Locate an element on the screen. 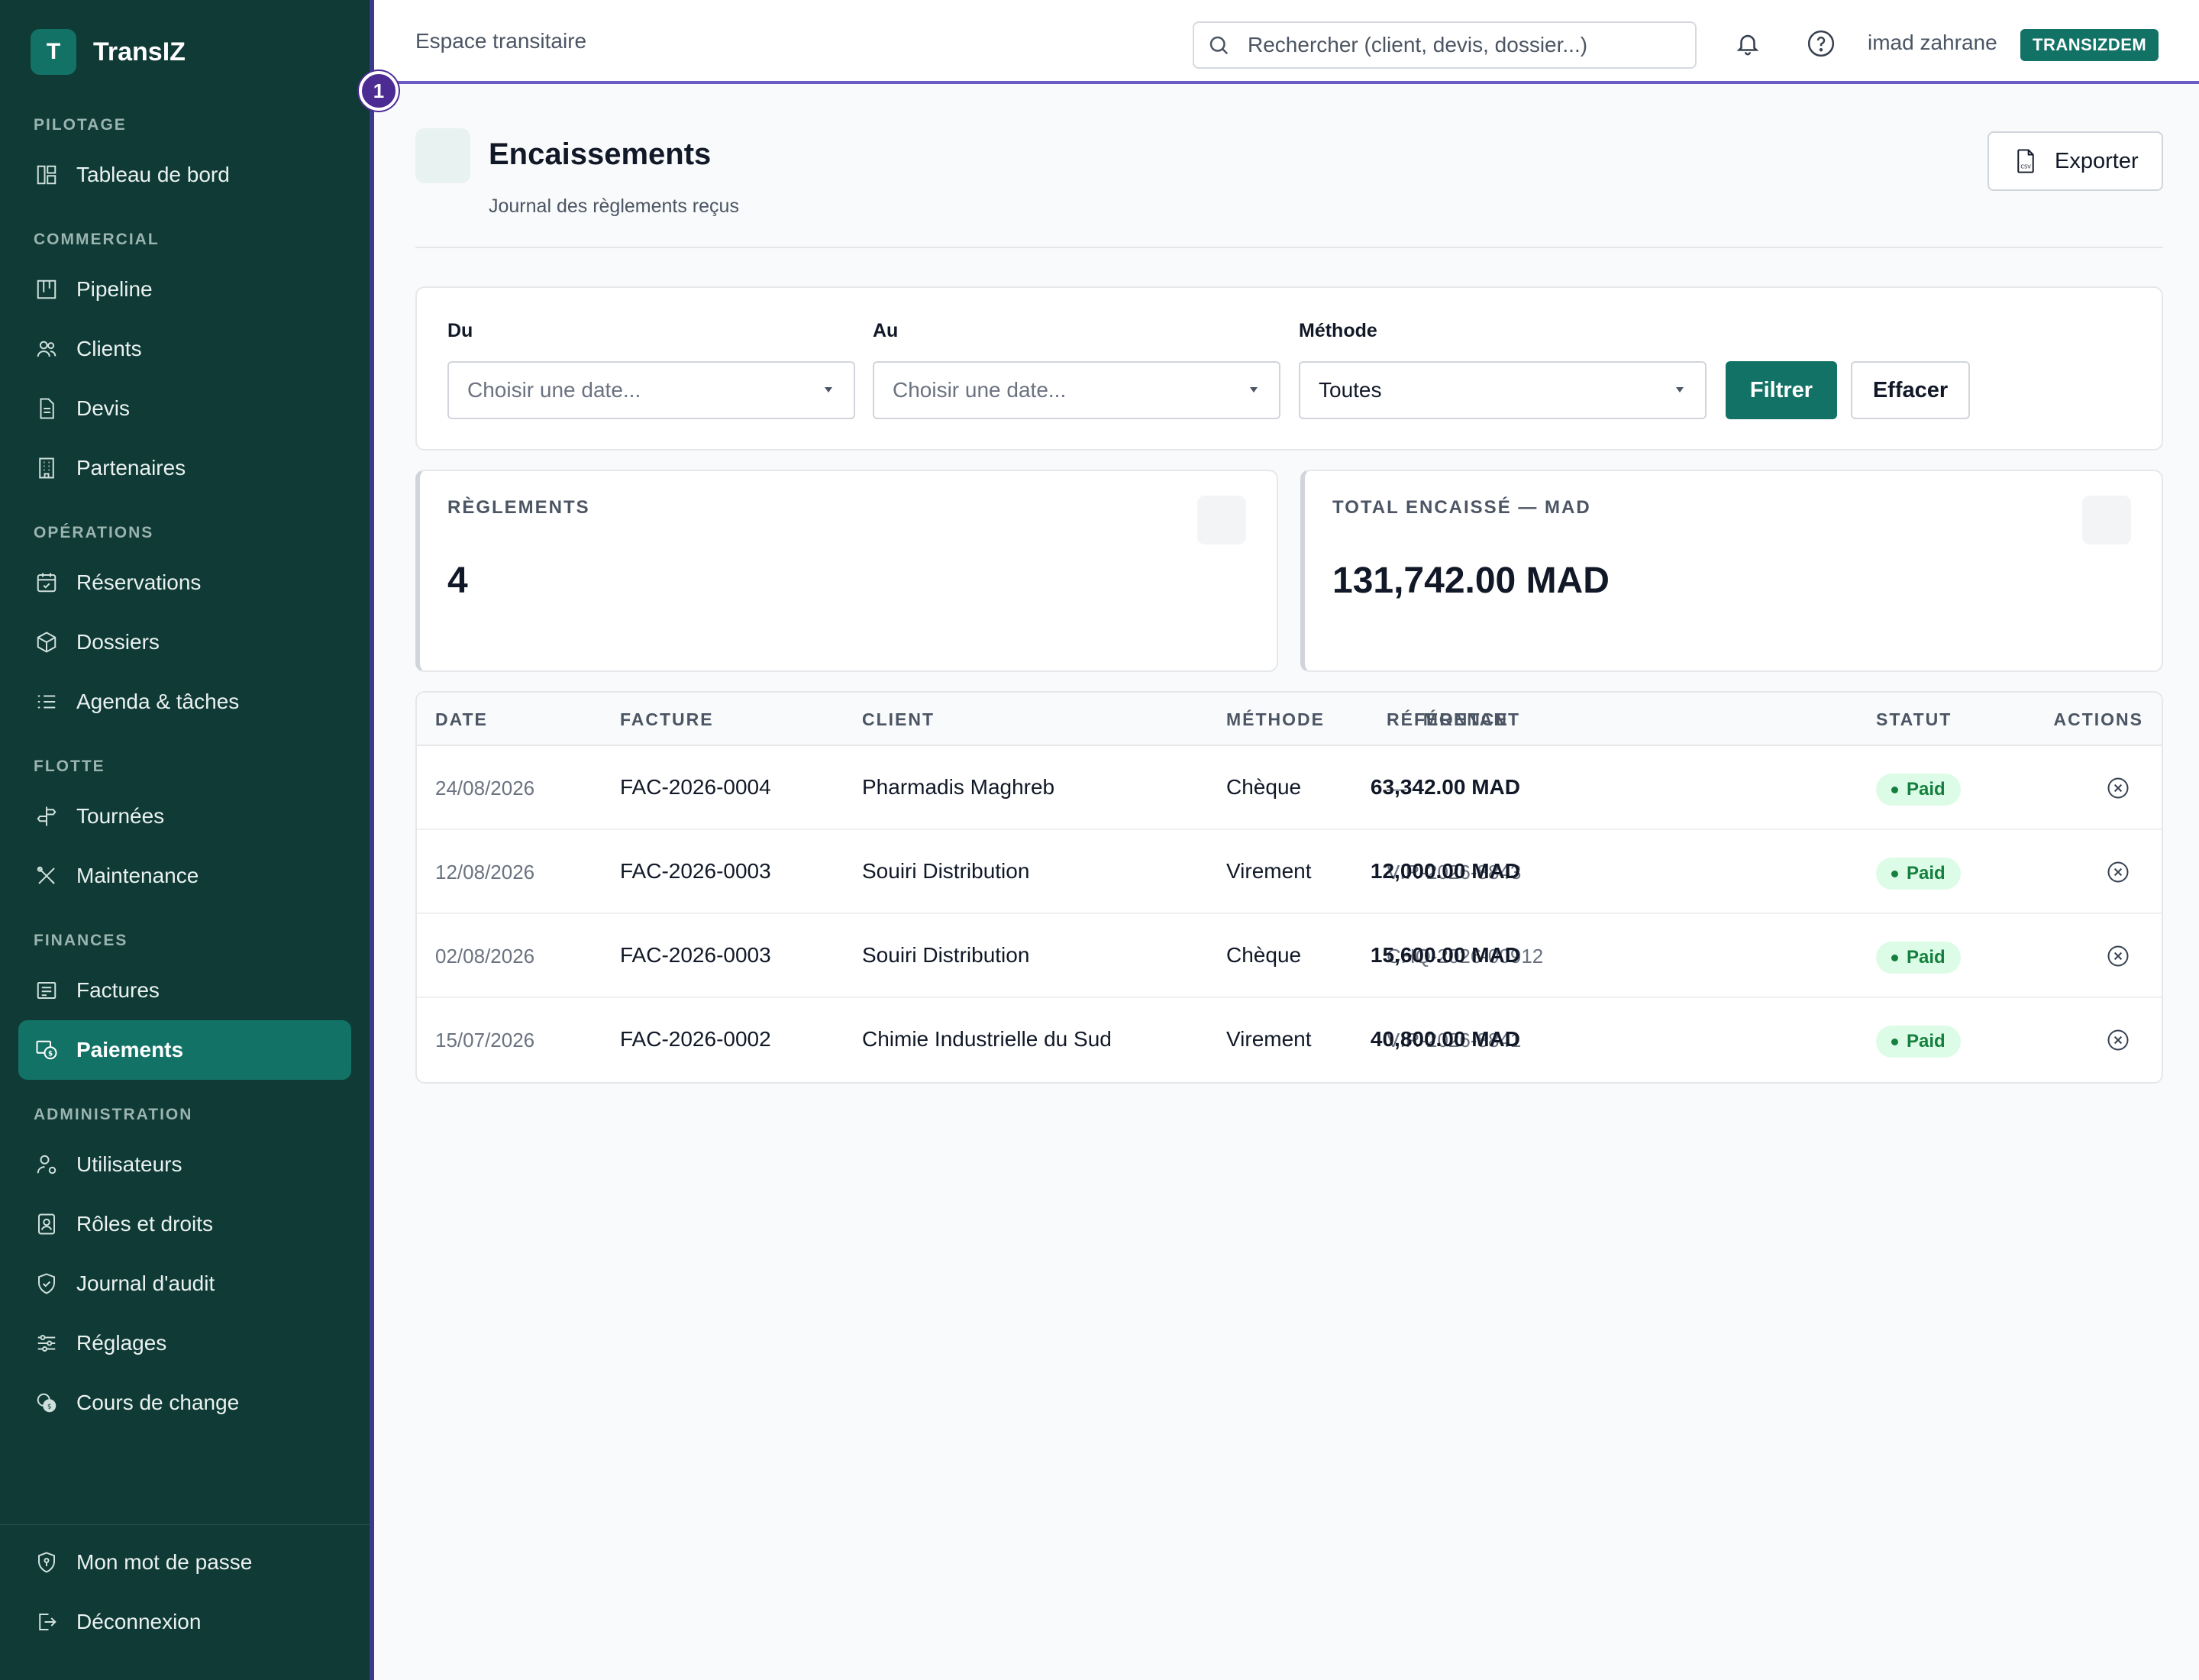  sidebar-item-tableau-de-bord: Tableau de bord is located at coordinates (185, 175).